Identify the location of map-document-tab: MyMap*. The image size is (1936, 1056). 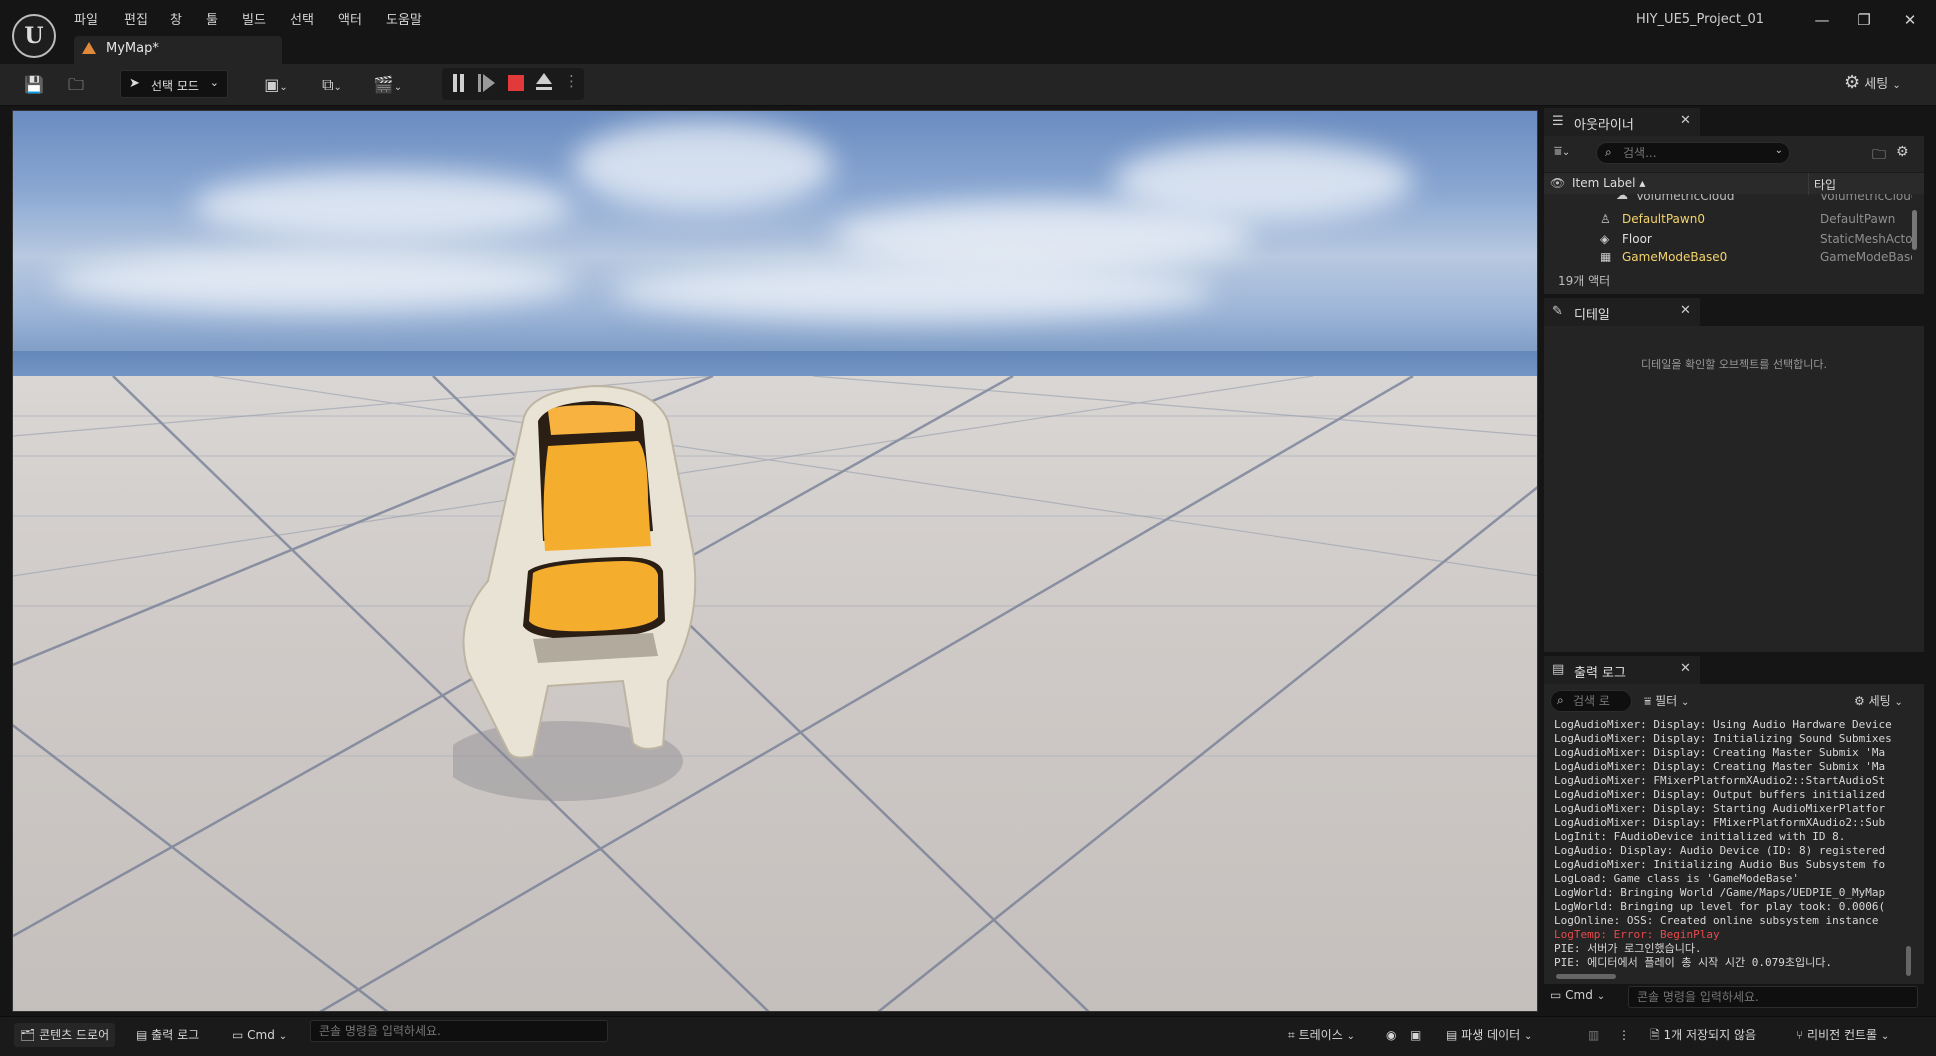
(178, 50).